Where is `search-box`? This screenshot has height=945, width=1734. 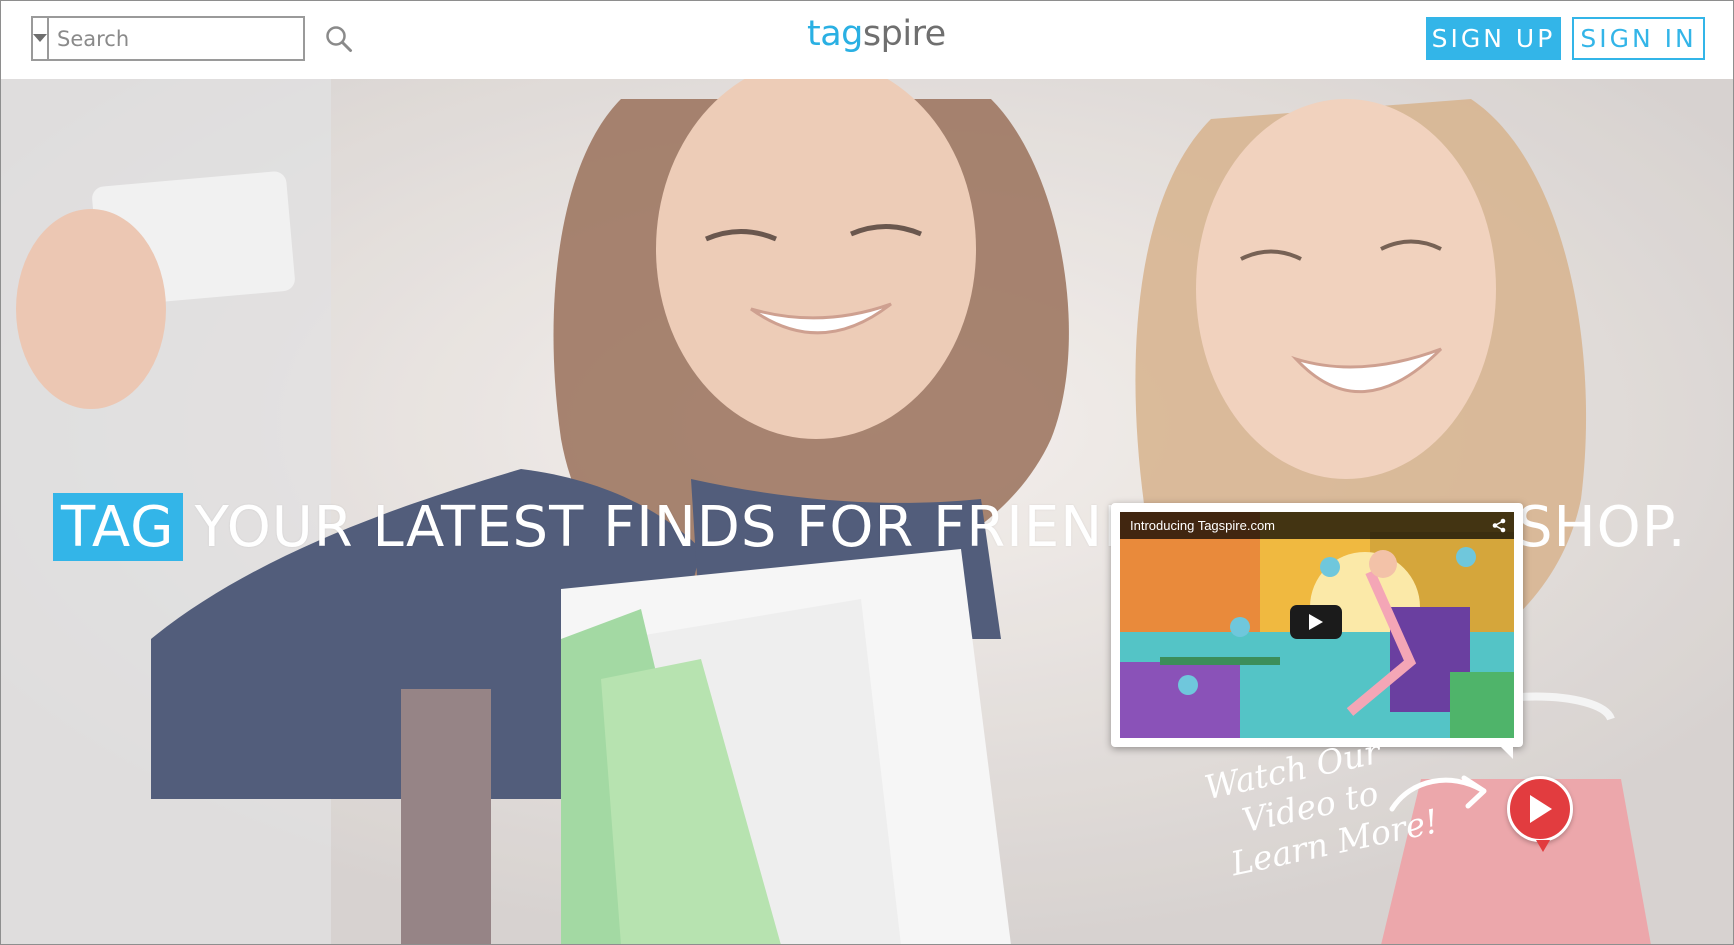 search-box is located at coordinates (191, 38).